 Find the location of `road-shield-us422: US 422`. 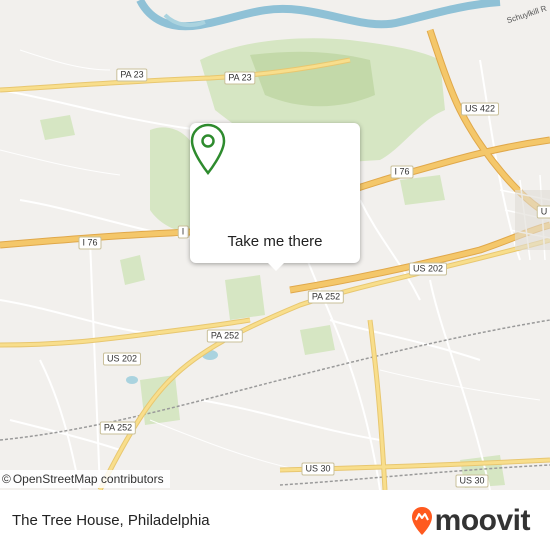

road-shield-us422: US 422 is located at coordinates (480, 109).